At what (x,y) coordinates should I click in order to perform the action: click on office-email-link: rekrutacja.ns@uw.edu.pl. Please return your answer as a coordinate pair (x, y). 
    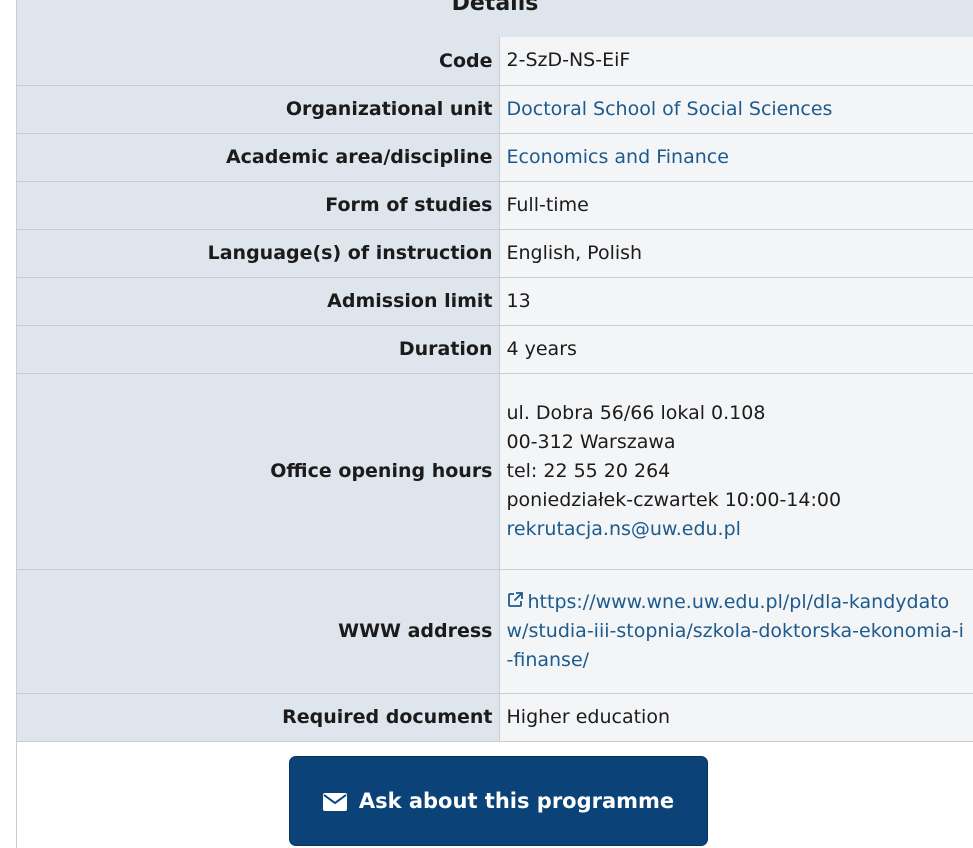
    Looking at the image, I should click on (624, 529).